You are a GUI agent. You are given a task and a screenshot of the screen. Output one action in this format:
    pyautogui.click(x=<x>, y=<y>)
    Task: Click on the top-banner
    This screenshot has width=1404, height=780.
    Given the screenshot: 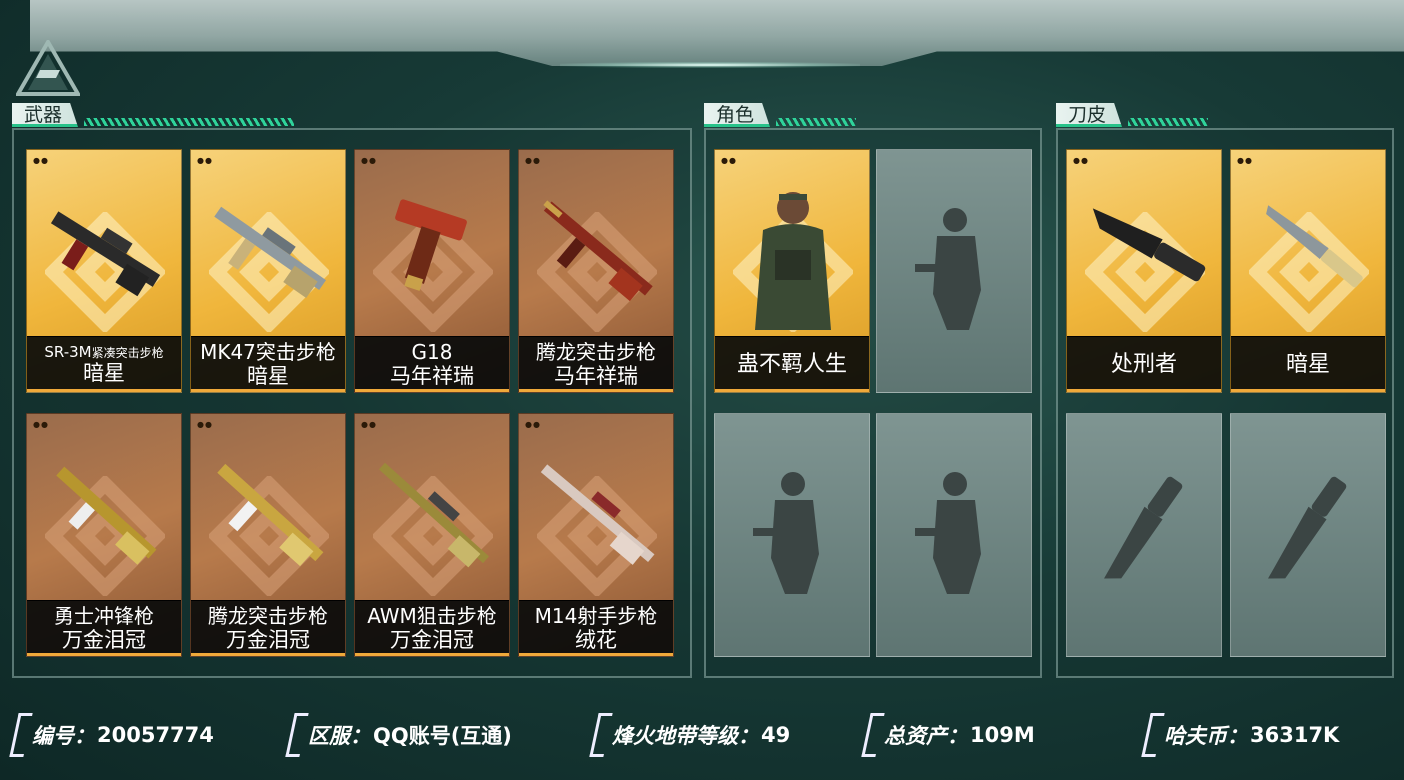 What is the action you would take?
    pyautogui.click(x=717, y=33)
    